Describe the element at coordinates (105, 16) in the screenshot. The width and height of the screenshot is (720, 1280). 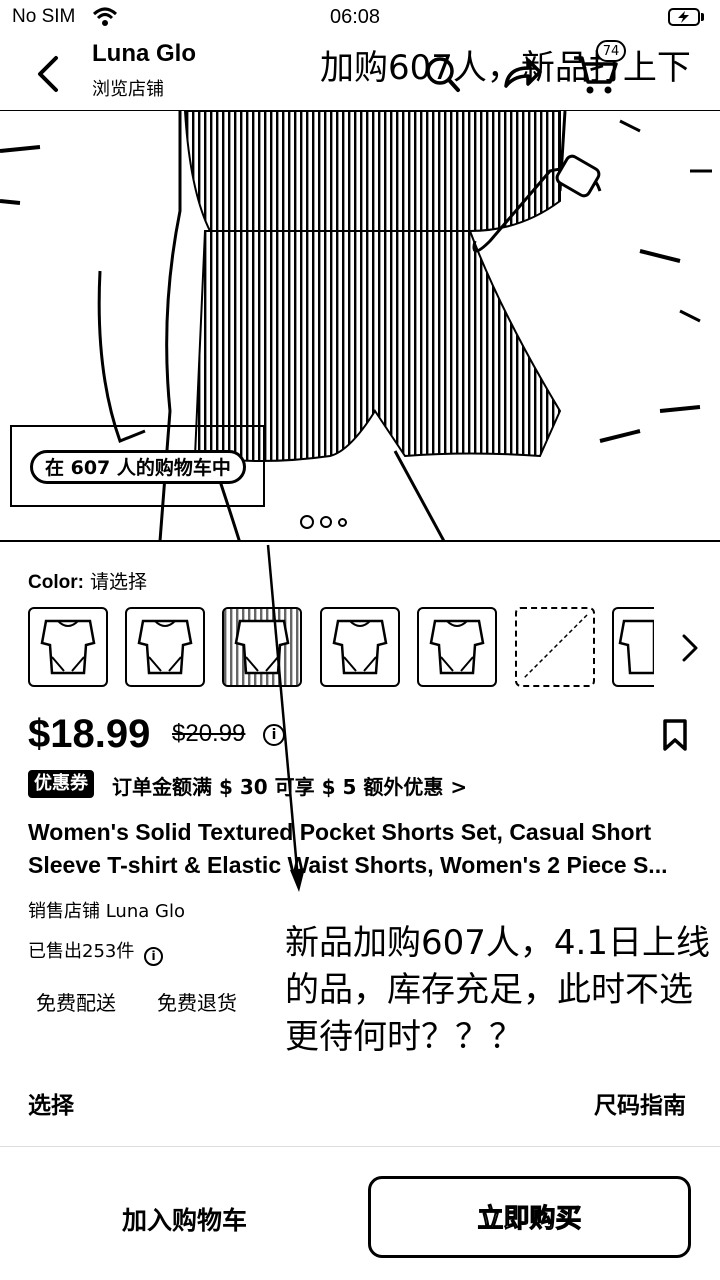
I see `wifi-icon` at that location.